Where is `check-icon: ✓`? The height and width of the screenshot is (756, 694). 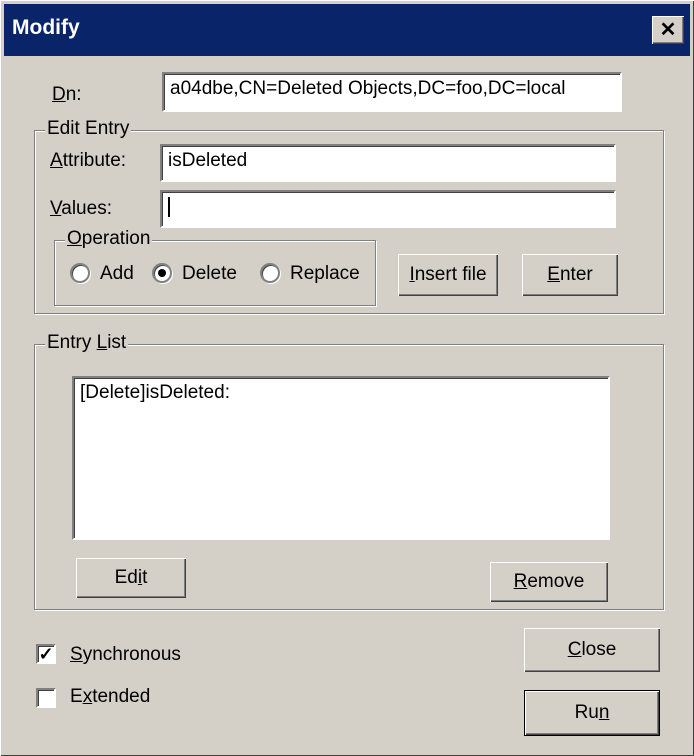 check-icon: ✓ is located at coordinates (46, 654).